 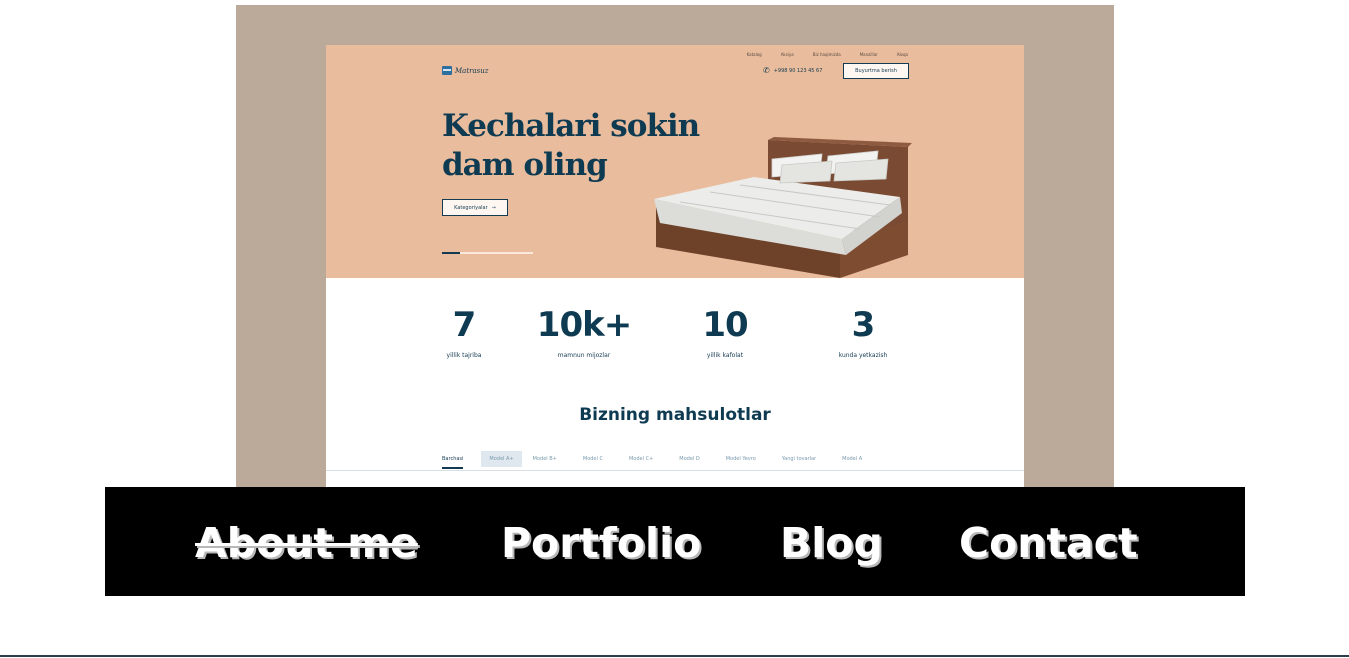 What do you see at coordinates (601, 543) in the screenshot?
I see `nav-portfolio: Portfolio` at bounding box center [601, 543].